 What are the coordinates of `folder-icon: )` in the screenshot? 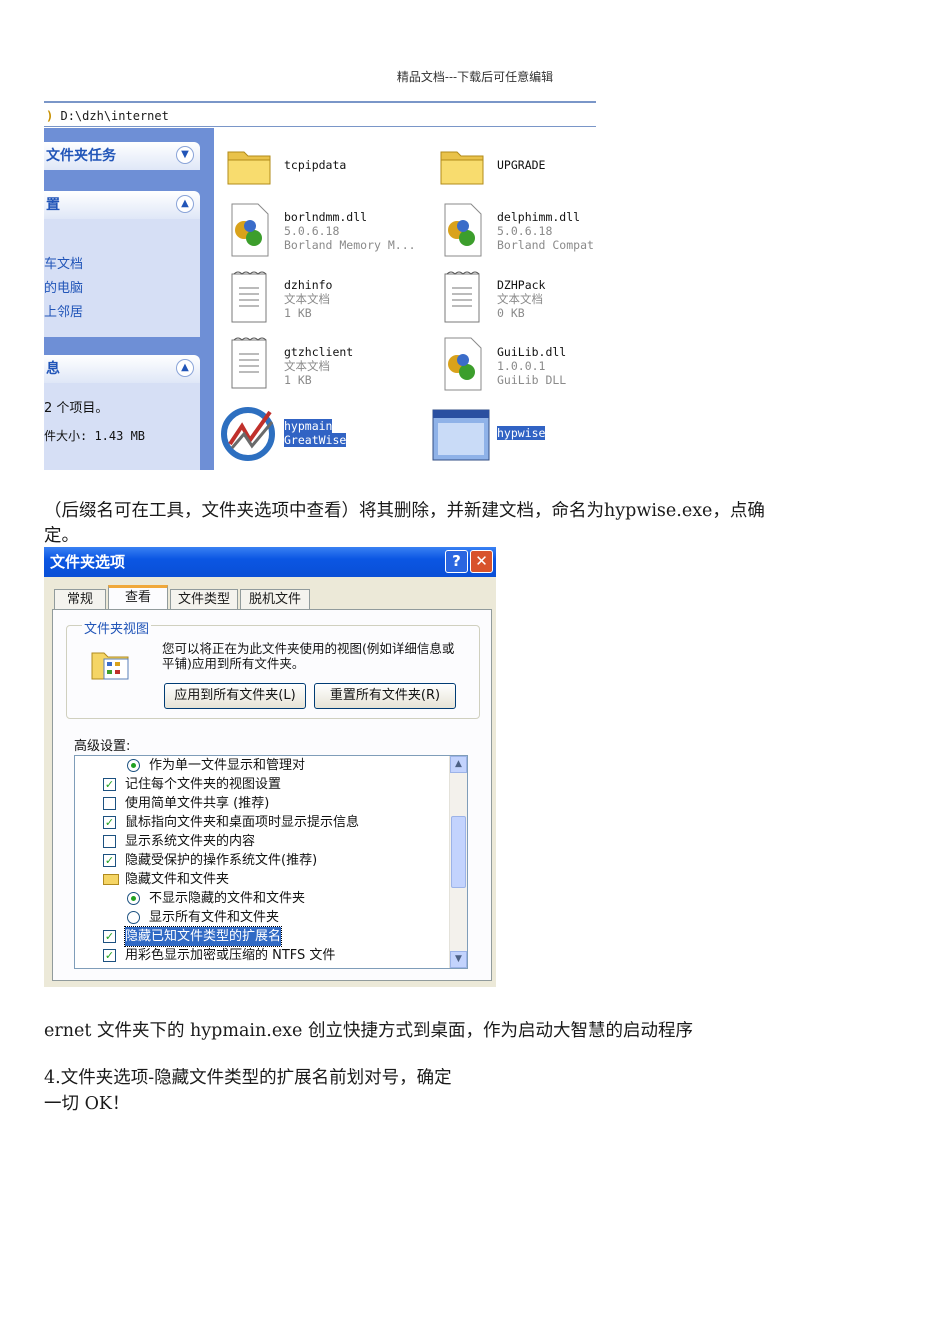 It's located at (50, 116).